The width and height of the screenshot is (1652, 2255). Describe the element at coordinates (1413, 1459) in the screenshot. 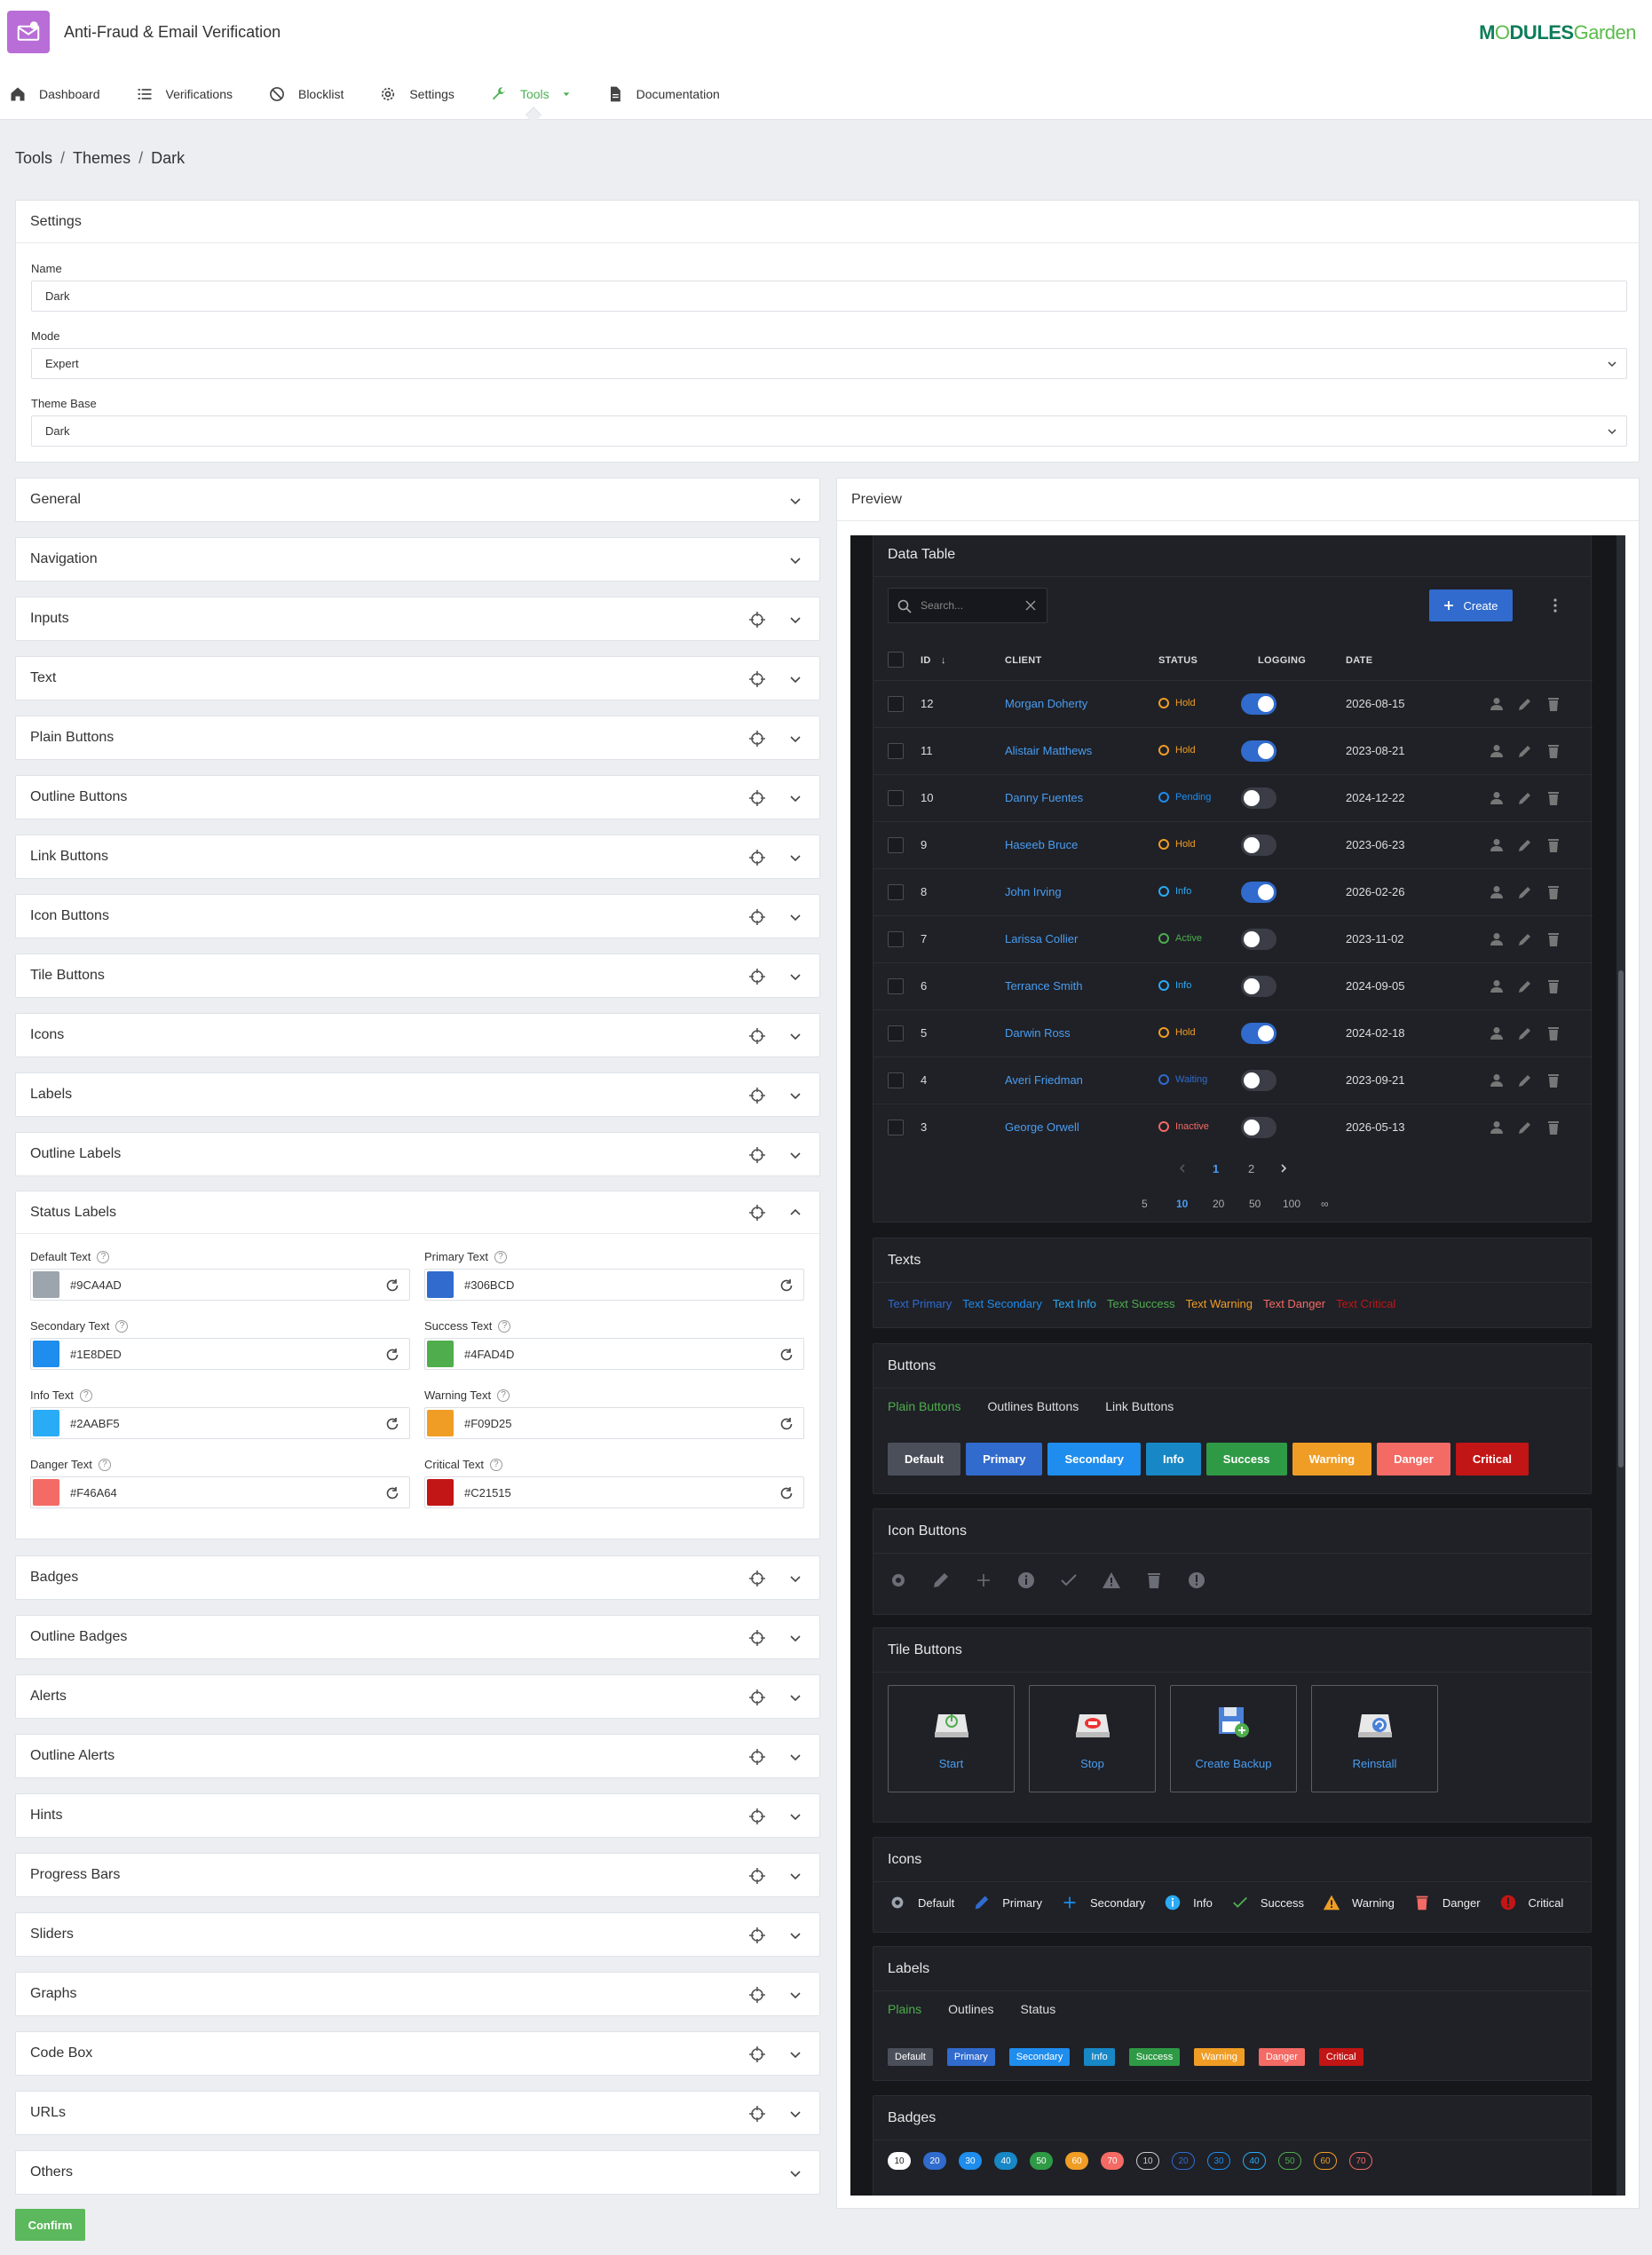

I see `sample-button: Danger` at that location.